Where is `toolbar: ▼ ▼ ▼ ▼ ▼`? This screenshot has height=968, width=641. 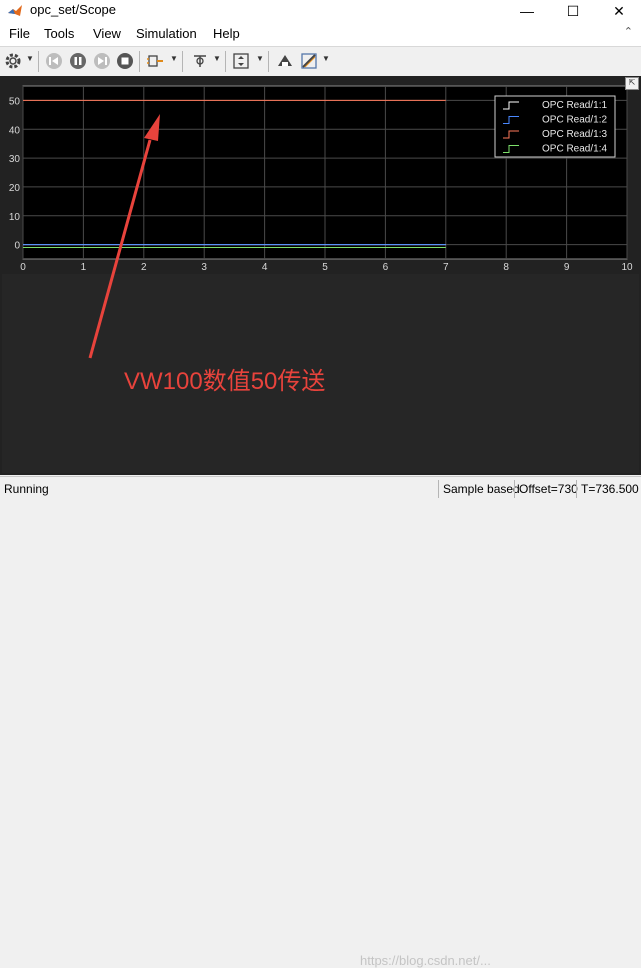
toolbar: ▼ ▼ ▼ ▼ ▼ is located at coordinates (320, 61).